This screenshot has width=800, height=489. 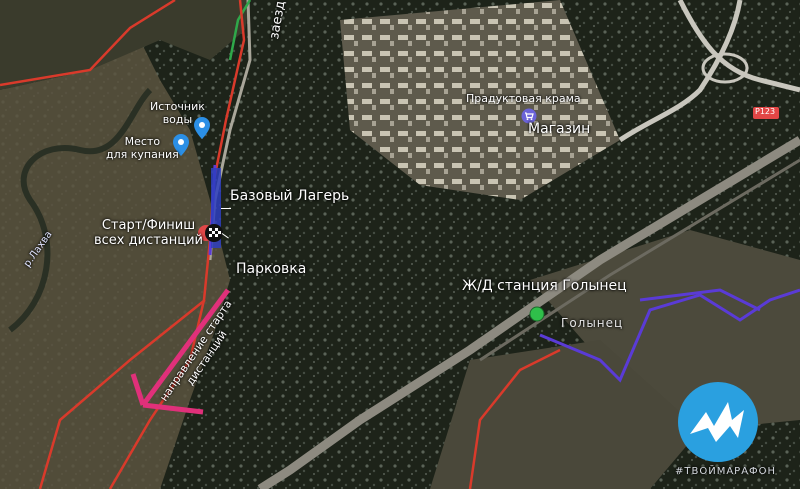 I want to click on rail-station-label: Ж/Д станция Голынец, so click(x=544, y=286).